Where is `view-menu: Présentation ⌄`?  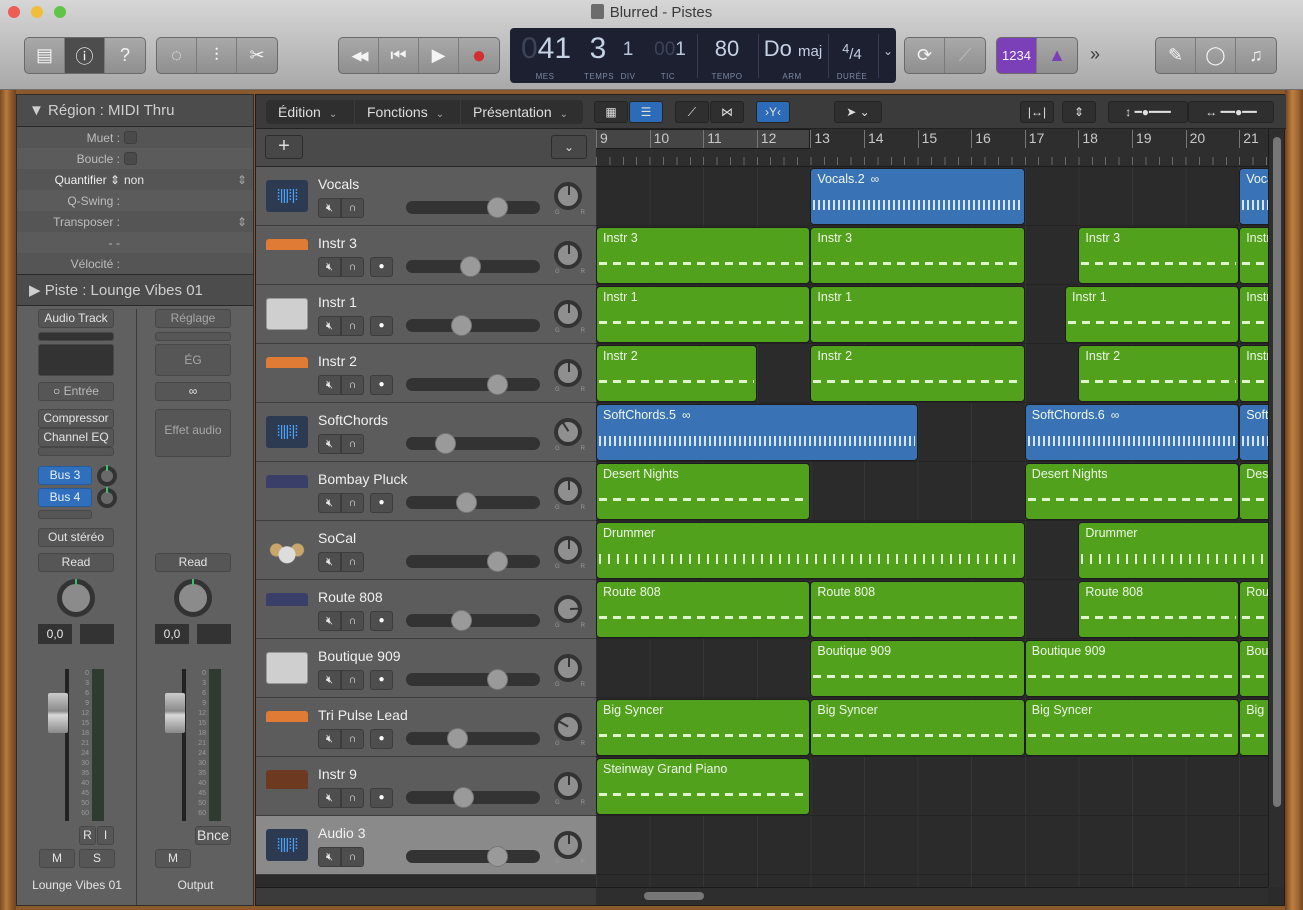
view-menu: Présentation ⌄ is located at coordinates (522, 112).